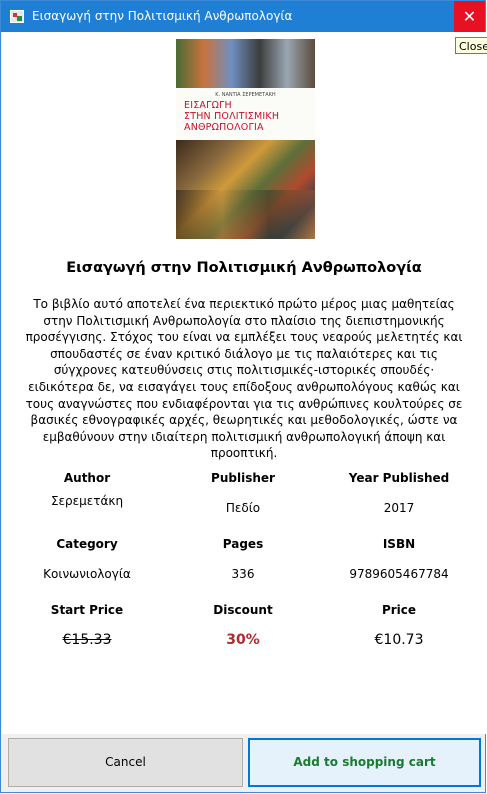 The image size is (487, 794). I want to click on close-button: ✕, so click(469, 16).